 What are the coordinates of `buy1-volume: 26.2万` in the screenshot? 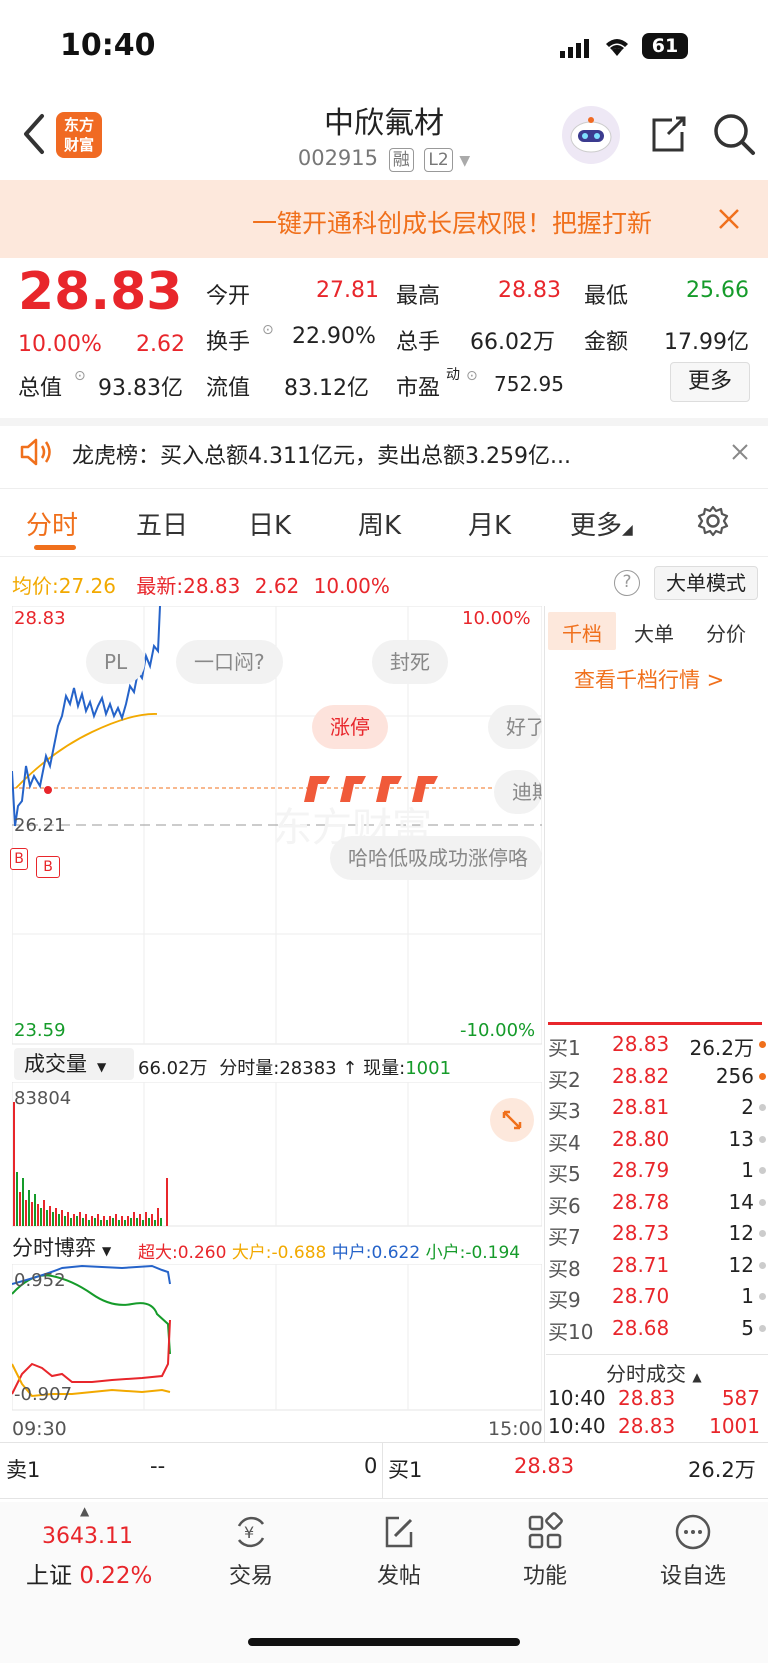 It's located at (722, 1470).